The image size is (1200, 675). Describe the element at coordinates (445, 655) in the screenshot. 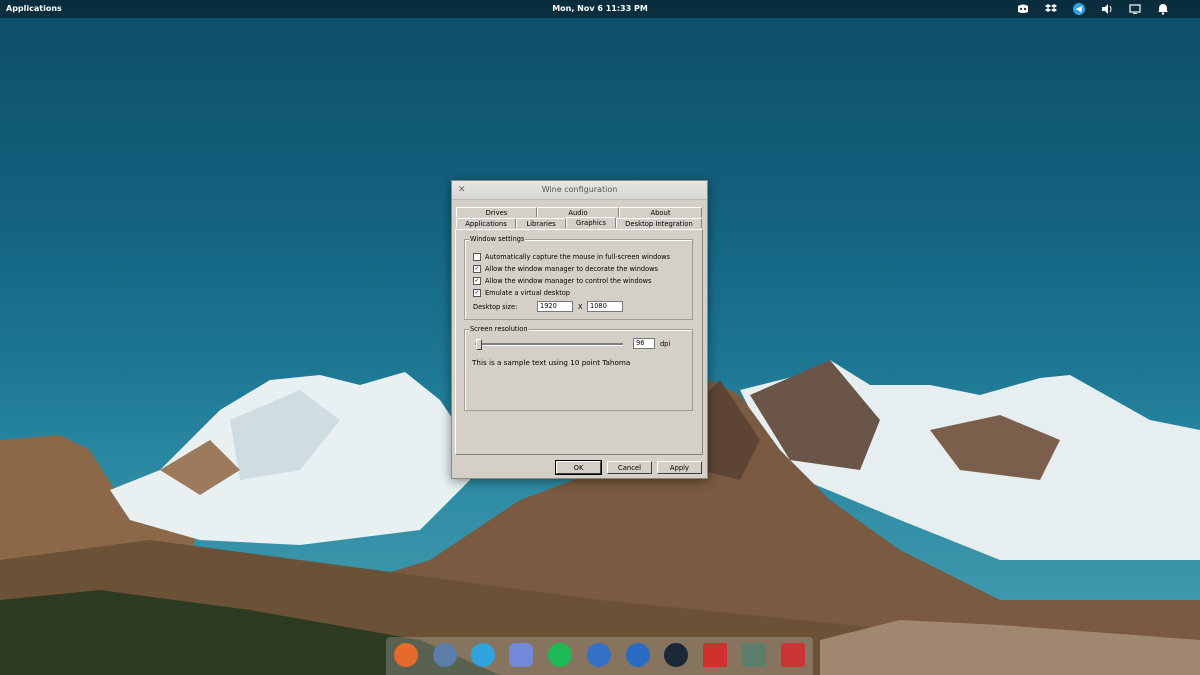

I see `geary-icon` at that location.